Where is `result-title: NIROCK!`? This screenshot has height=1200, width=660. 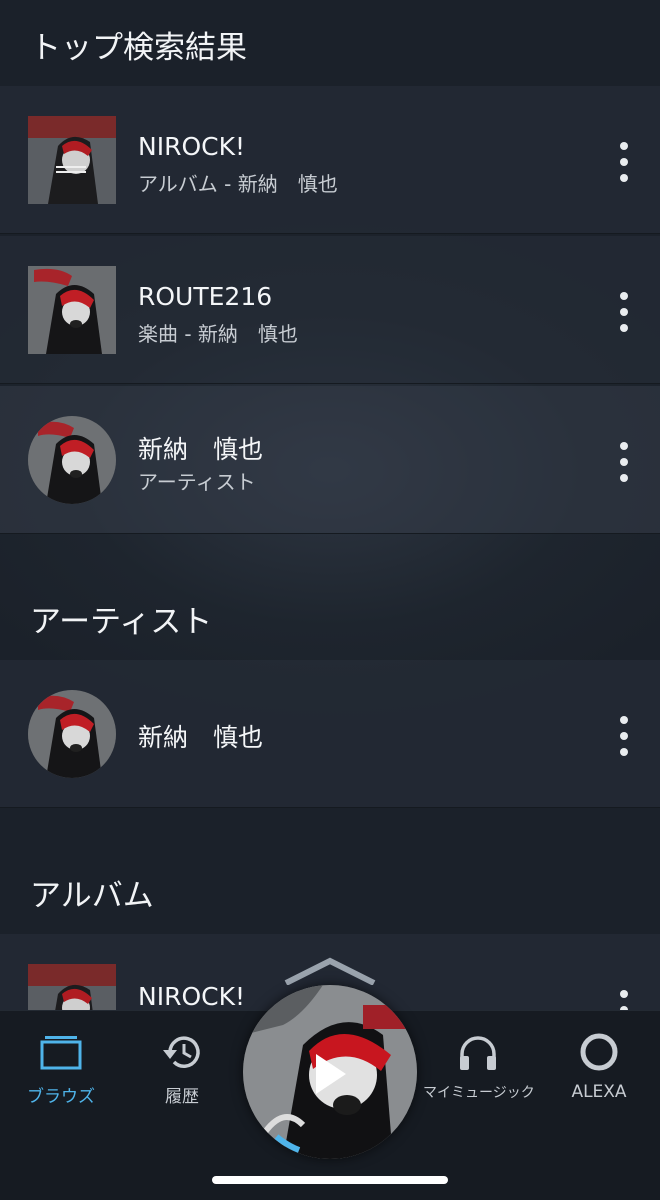
result-title: NIROCK! is located at coordinates (191, 146).